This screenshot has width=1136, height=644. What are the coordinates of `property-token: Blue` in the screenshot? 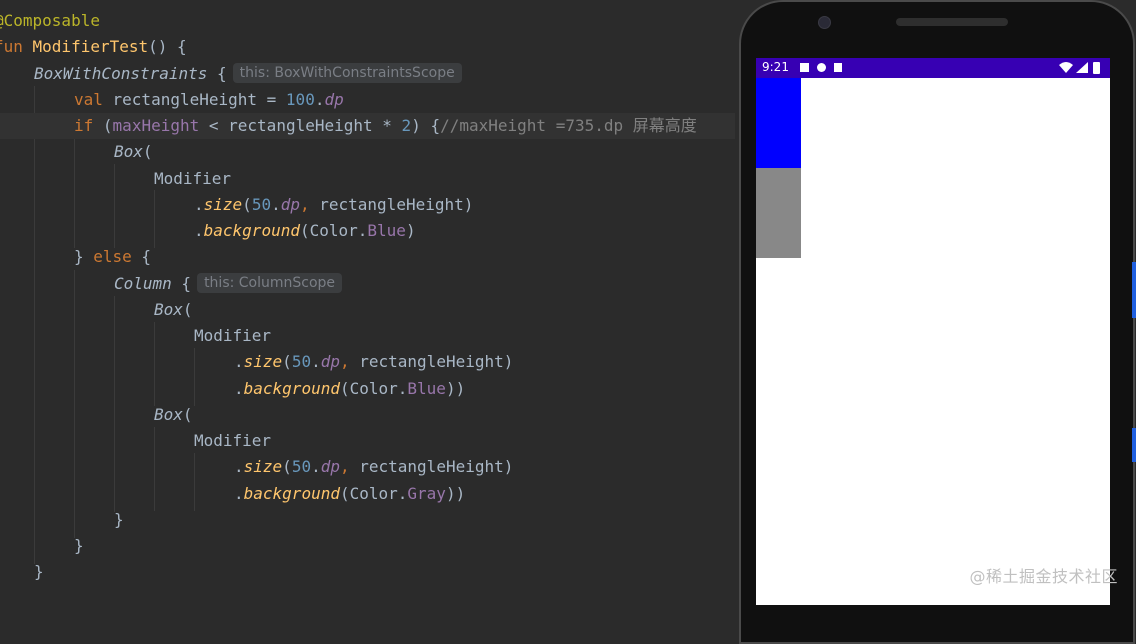 It's located at (426, 388).